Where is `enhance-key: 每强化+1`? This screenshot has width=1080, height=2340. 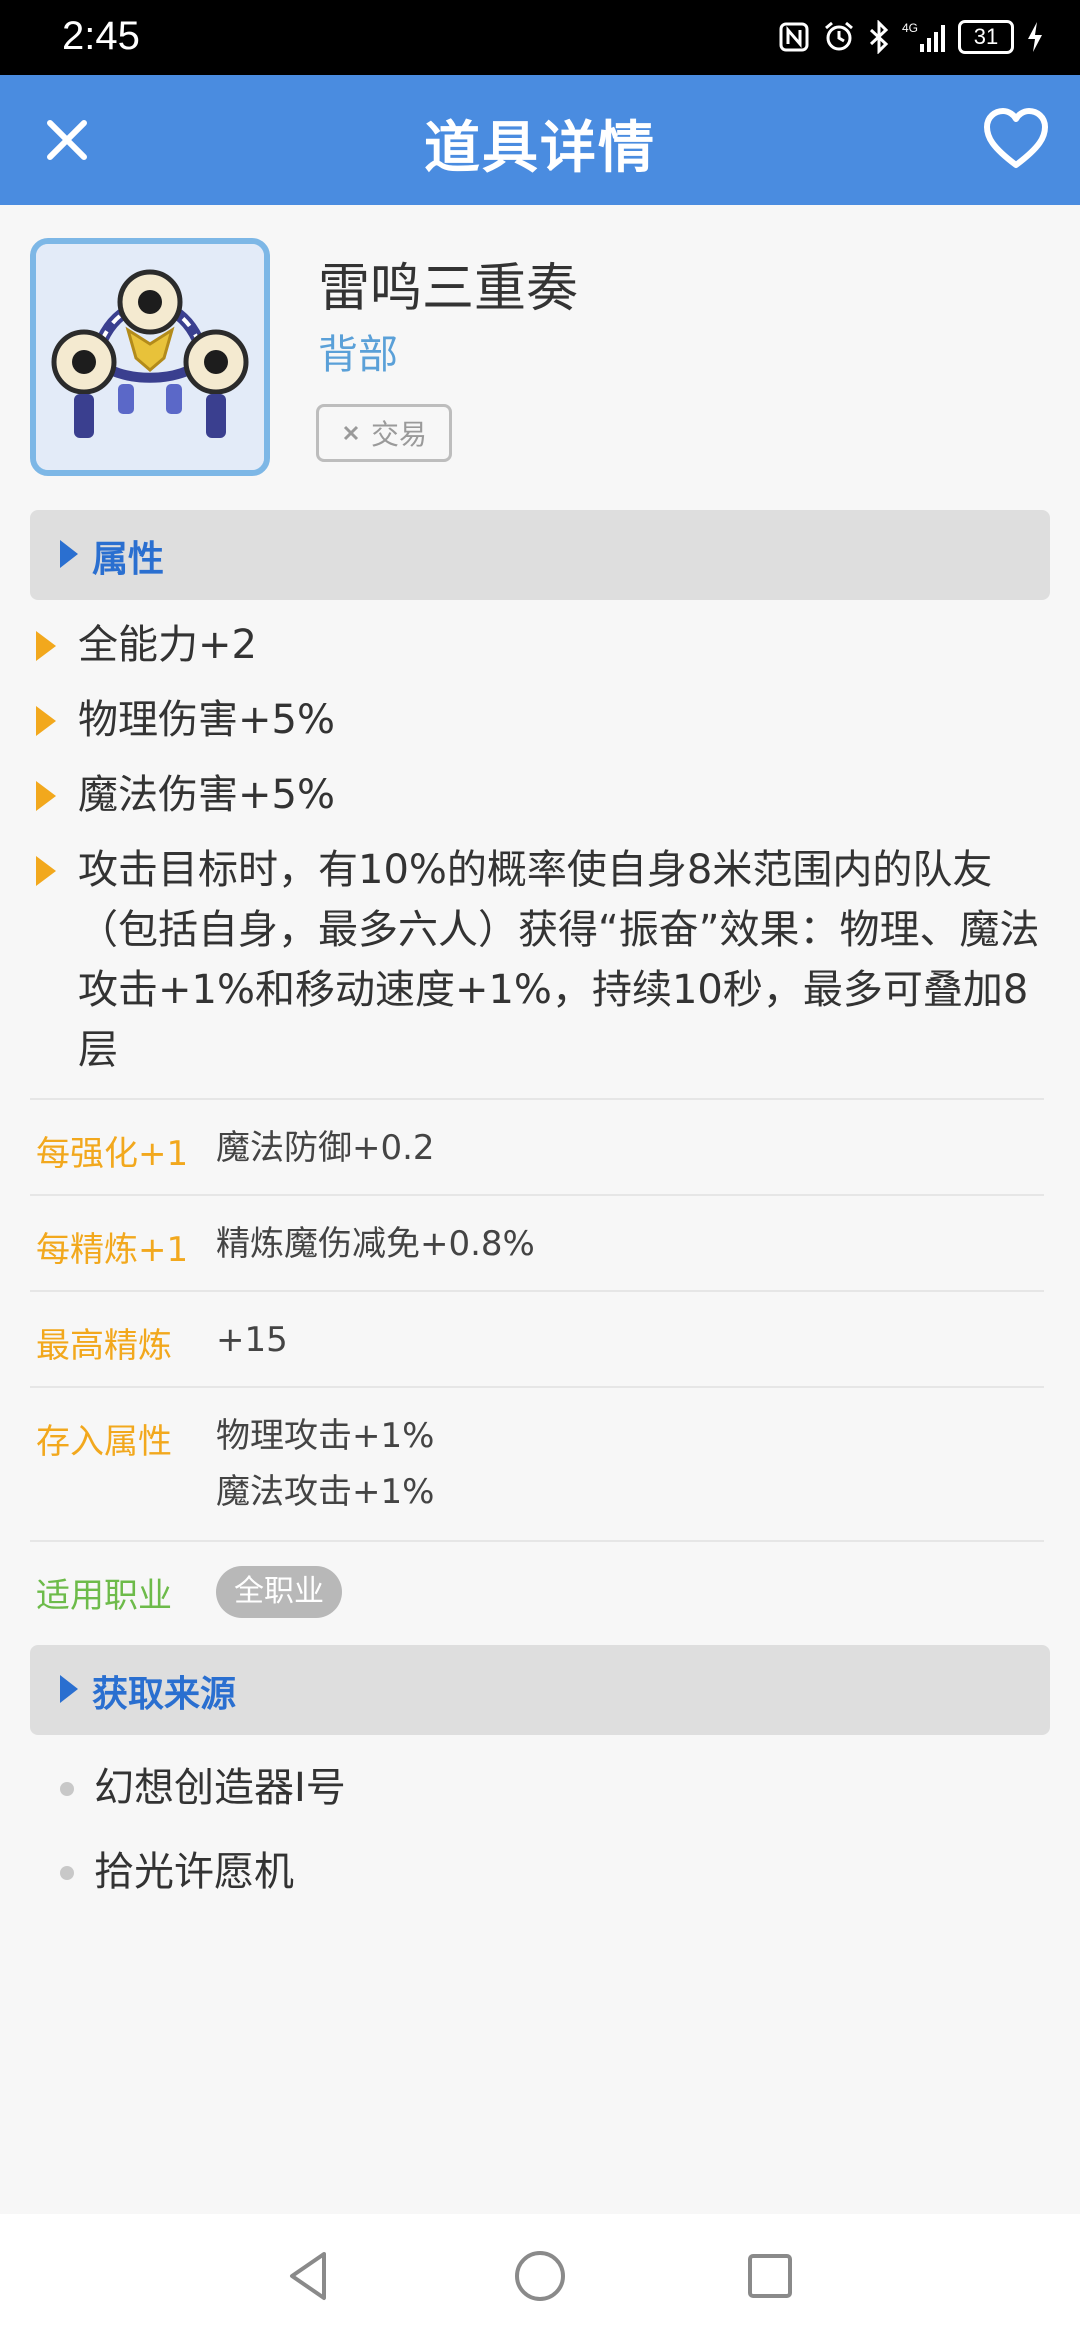
enhance-key: 每强化+1 is located at coordinates (112, 1154).